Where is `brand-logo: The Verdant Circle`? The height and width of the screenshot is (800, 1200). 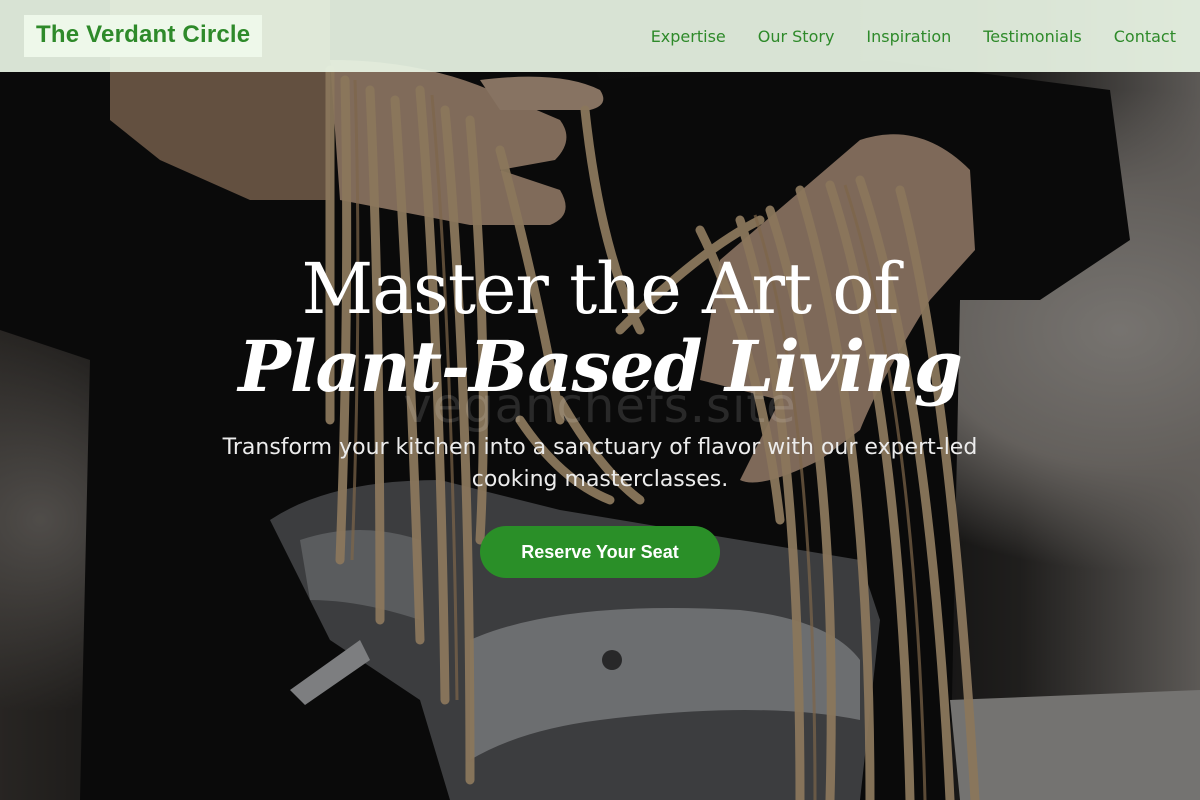
brand-logo: The Verdant Circle is located at coordinates (143, 36).